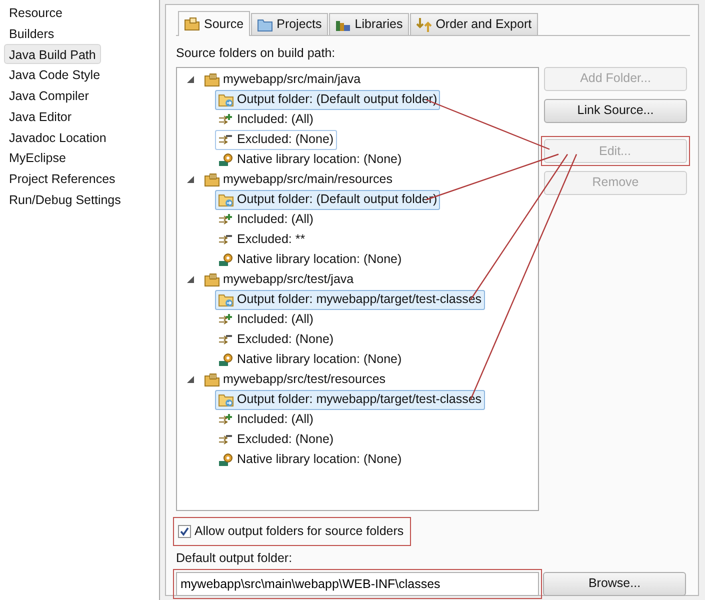 This screenshot has width=705, height=600. What do you see at coordinates (474, 24) in the screenshot?
I see `tab: Order and Export` at bounding box center [474, 24].